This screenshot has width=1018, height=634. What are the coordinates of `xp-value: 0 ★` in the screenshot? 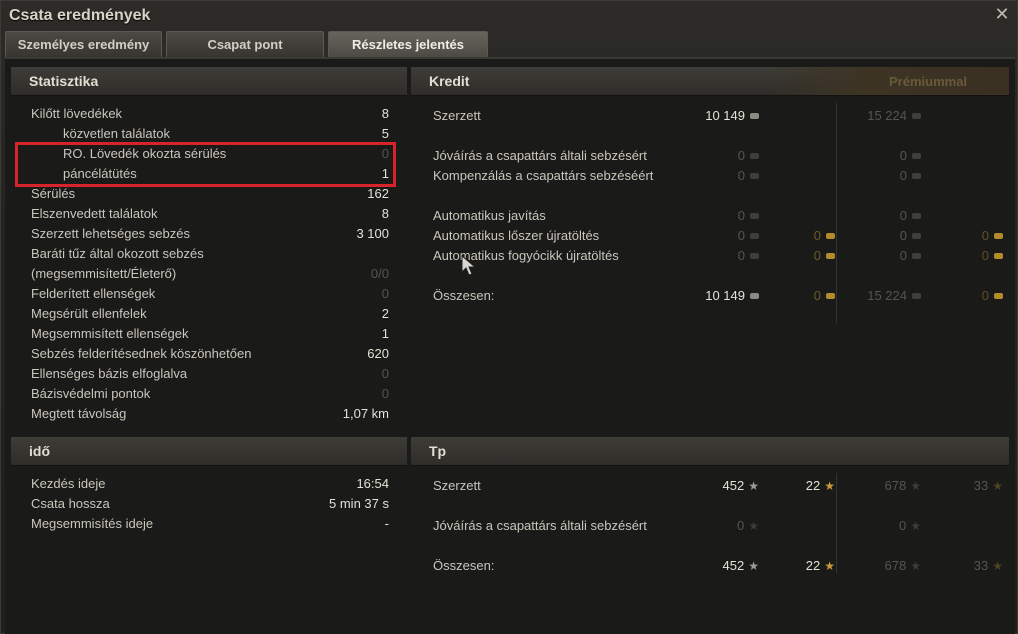 It's located at (748, 526).